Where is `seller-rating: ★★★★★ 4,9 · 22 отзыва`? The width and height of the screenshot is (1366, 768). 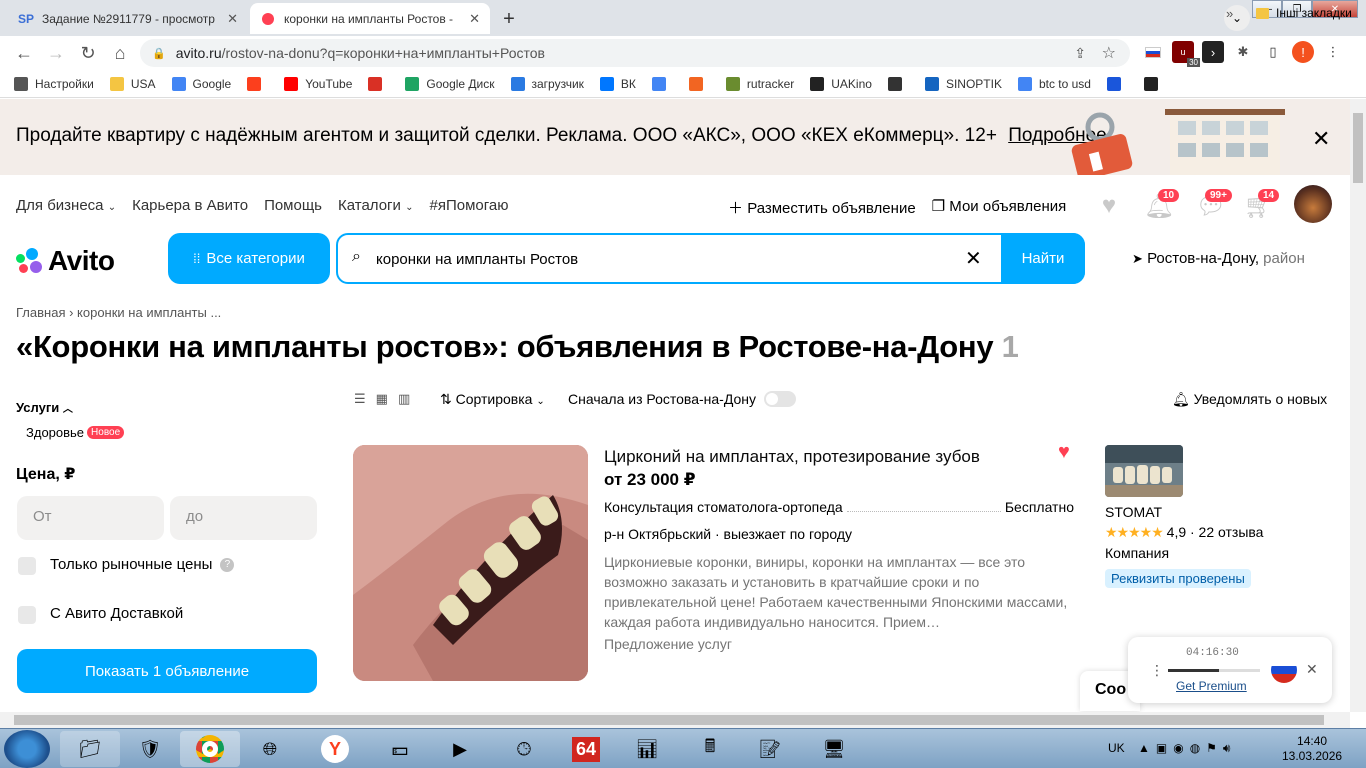
seller-rating: ★★★★★ 4,9 · 22 отзыва is located at coordinates (1184, 532).